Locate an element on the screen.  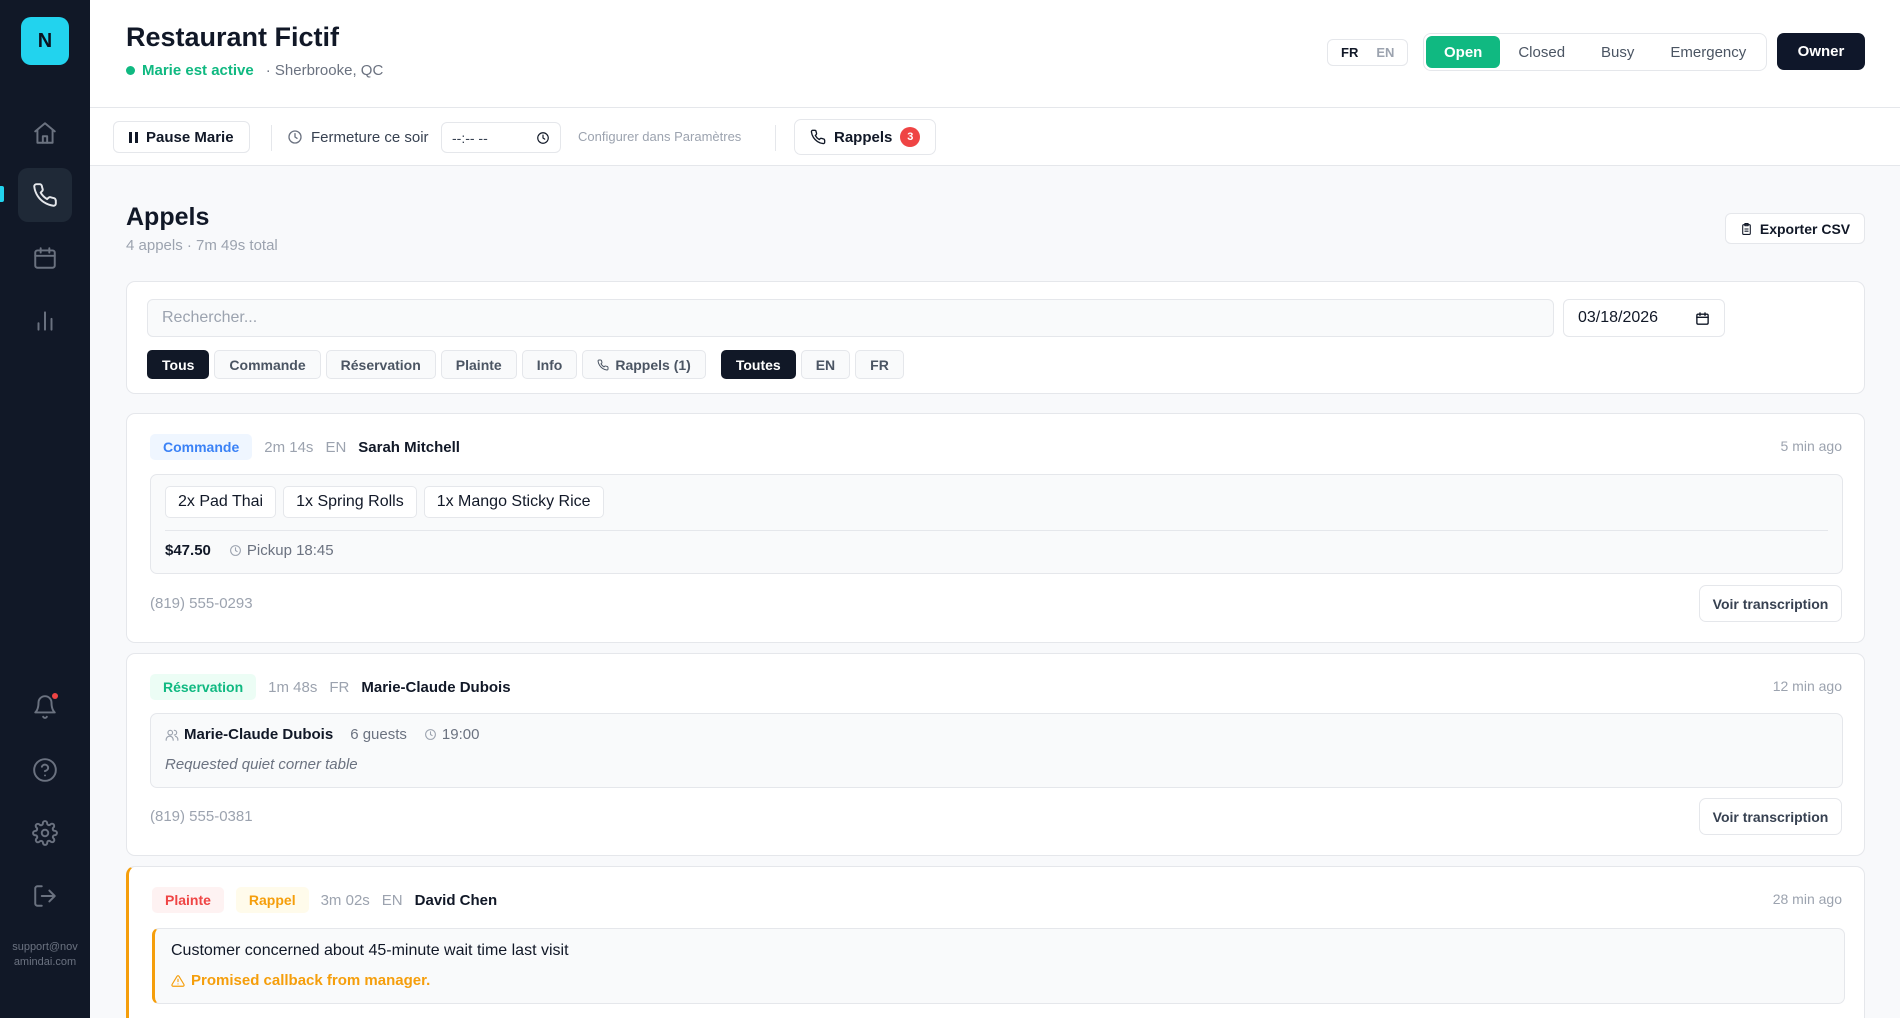
gear-icon is located at coordinates (45, 833).